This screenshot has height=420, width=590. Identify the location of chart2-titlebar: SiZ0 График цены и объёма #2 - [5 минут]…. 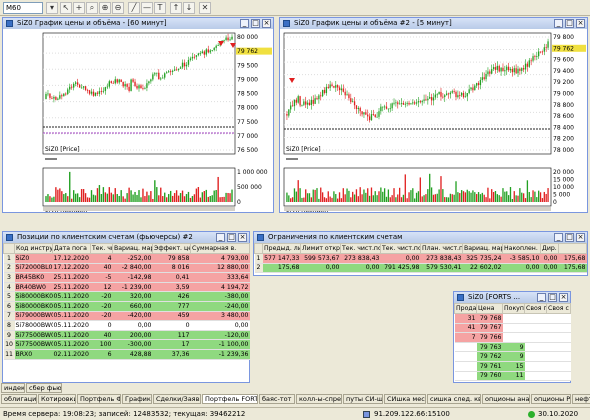
(433, 23).